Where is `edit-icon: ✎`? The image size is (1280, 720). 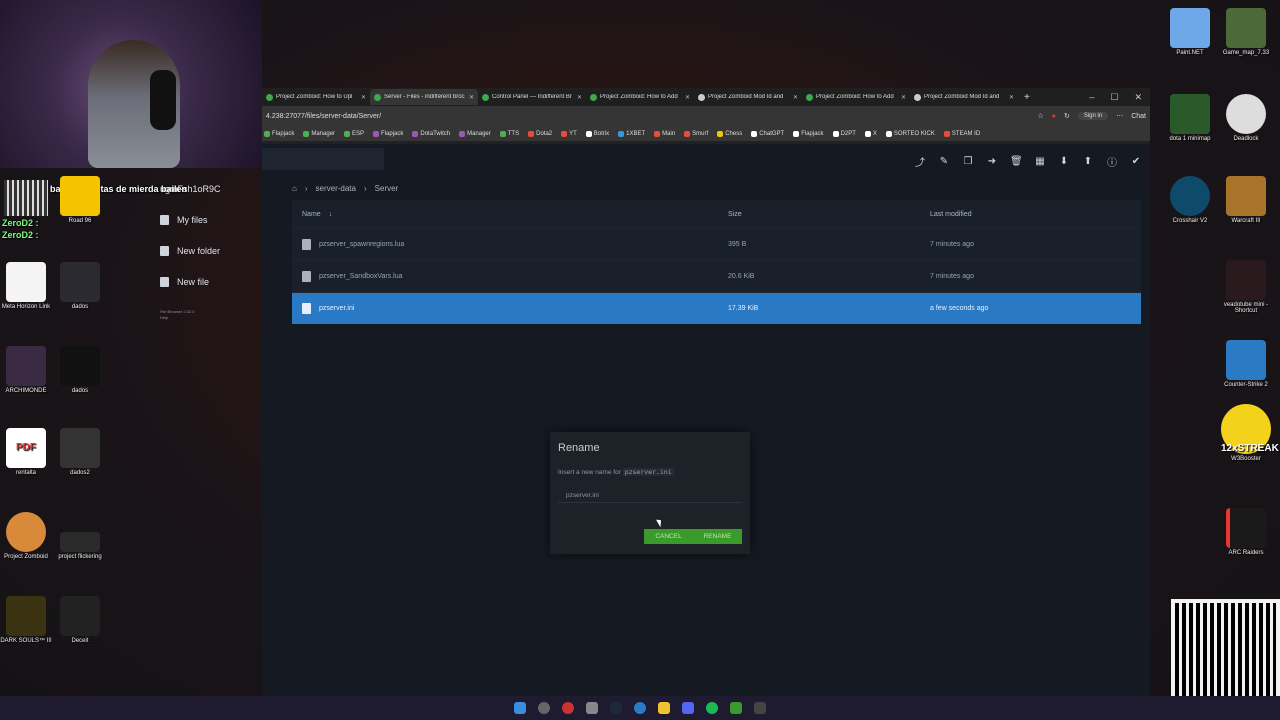
edit-icon: ✎ is located at coordinates (944, 161).